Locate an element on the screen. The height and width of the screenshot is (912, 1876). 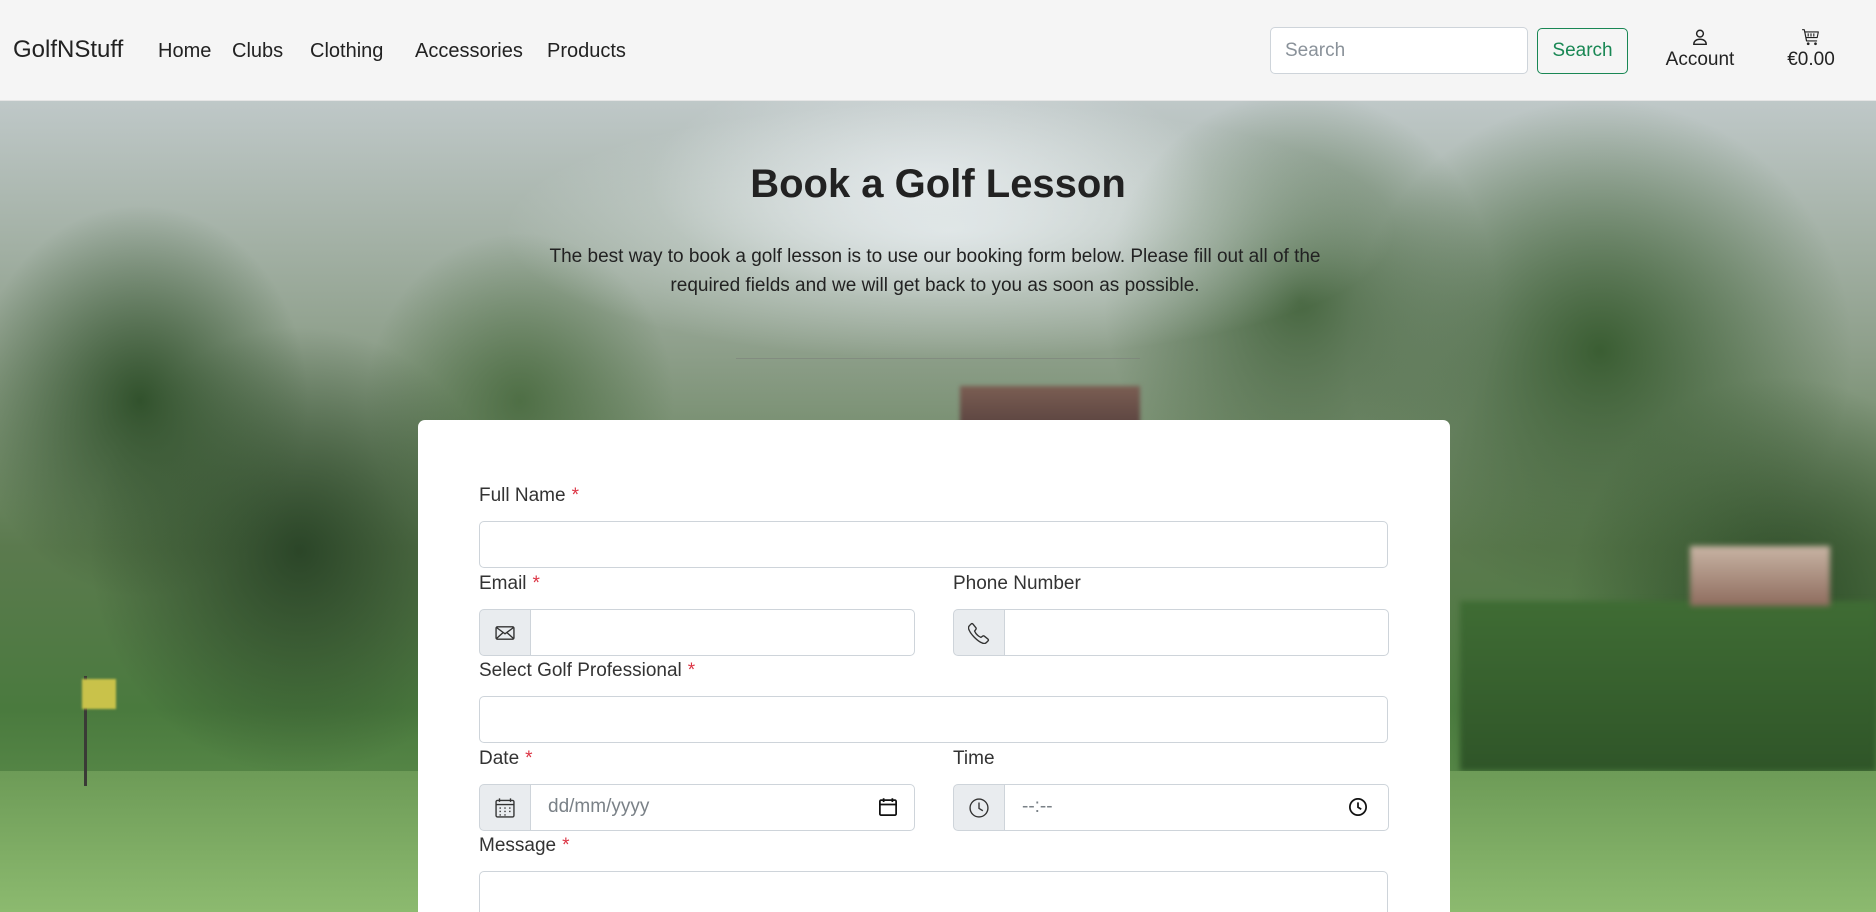
email-input is located at coordinates (722, 632).